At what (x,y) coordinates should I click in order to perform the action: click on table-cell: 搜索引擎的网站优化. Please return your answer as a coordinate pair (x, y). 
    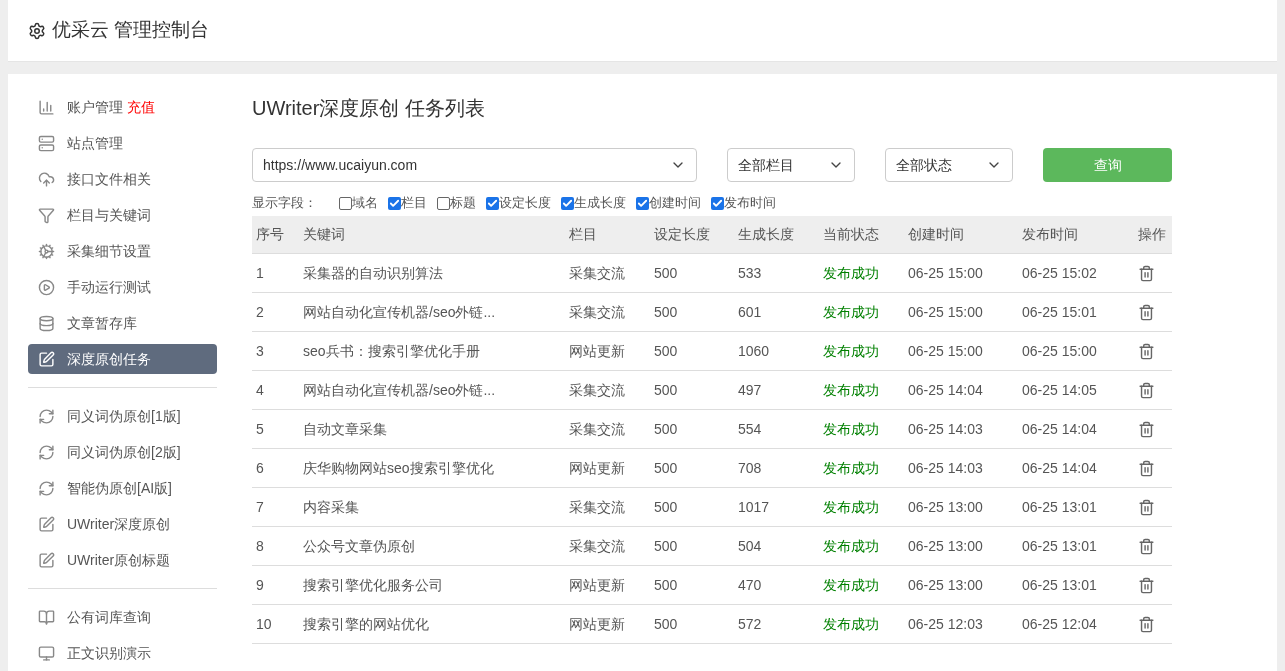
    Looking at the image, I should click on (366, 623).